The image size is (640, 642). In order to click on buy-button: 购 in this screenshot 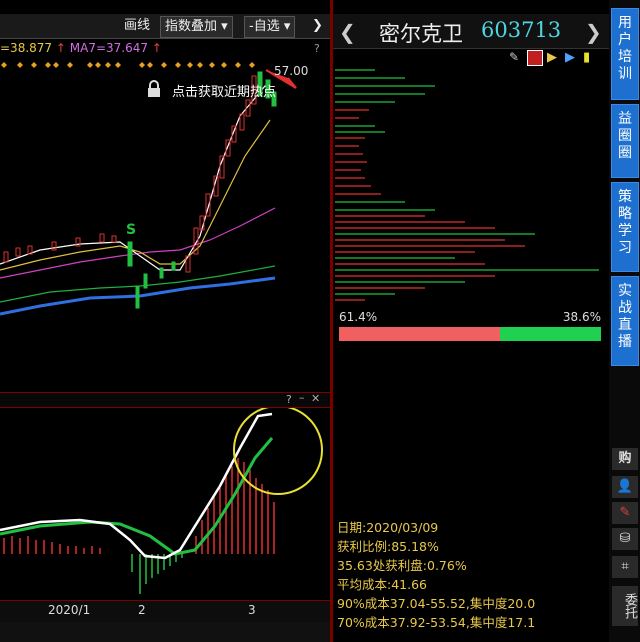, I will do `click(625, 459)`.